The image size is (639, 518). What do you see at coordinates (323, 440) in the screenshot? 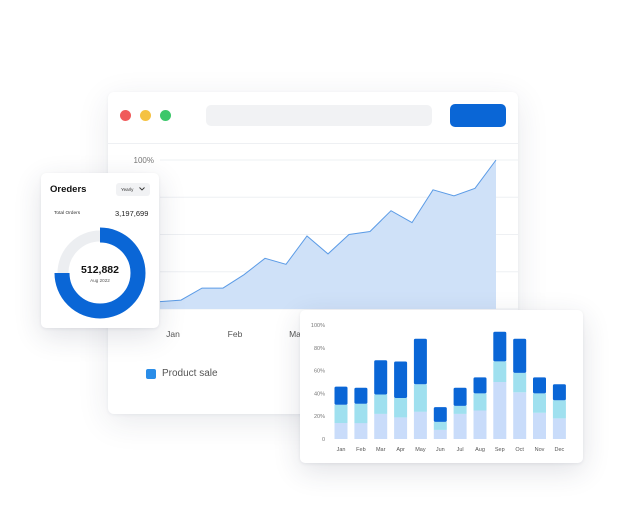
I see `y-tick-label: 0` at bounding box center [323, 440].